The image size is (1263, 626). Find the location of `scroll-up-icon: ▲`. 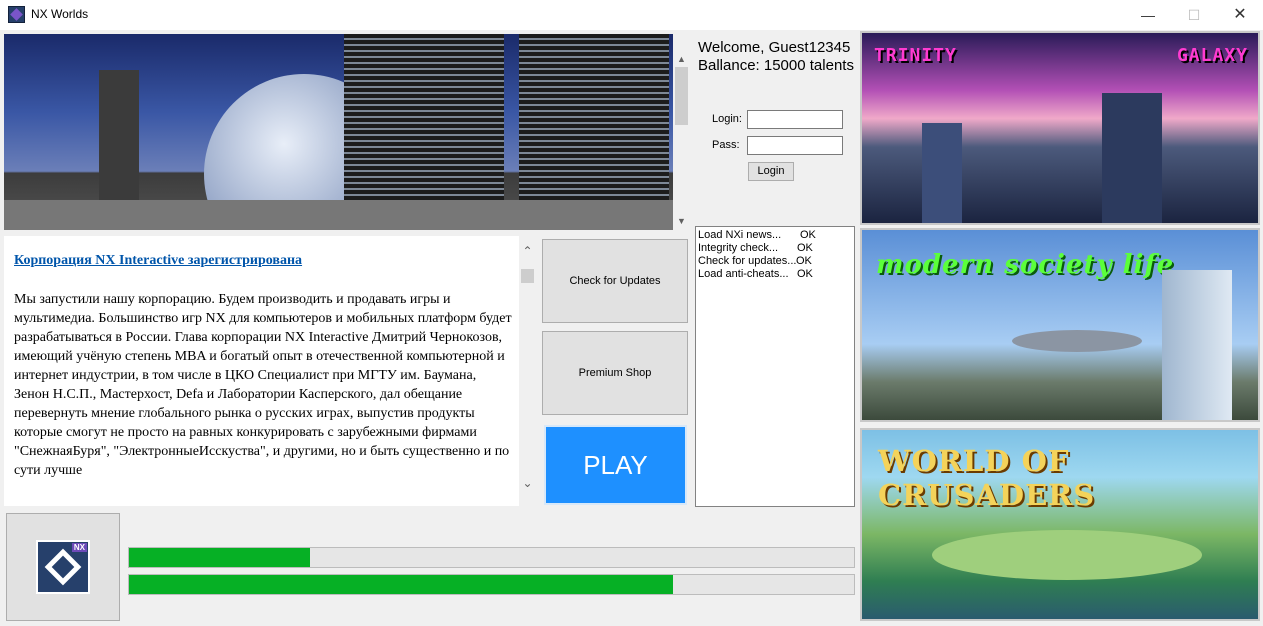

scroll-up-icon: ▲ is located at coordinates (681, 59).